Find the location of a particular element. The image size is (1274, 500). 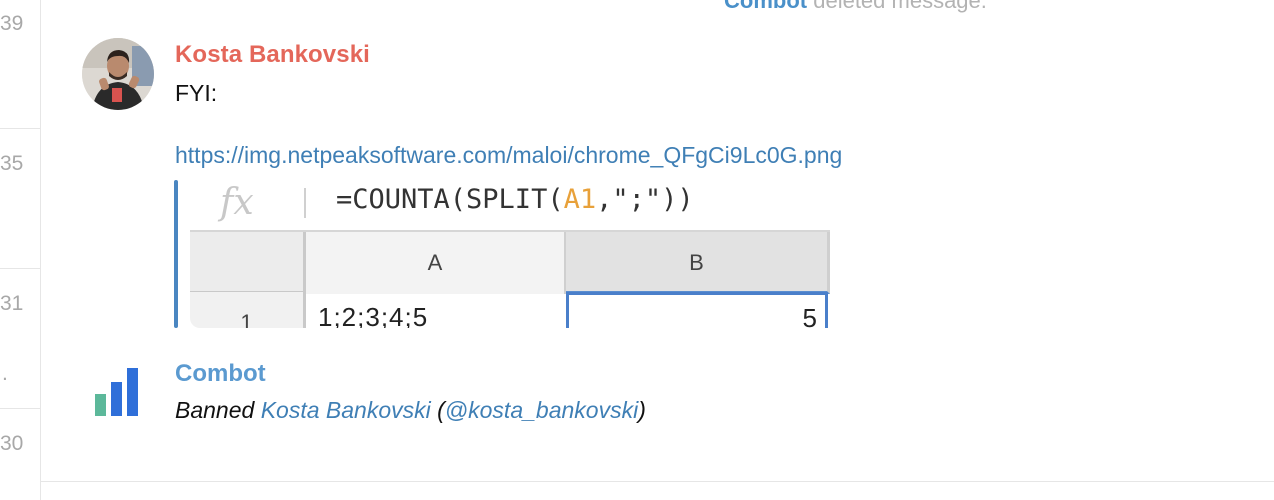

gutter-row-number: 35 is located at coordinates (12, 163).